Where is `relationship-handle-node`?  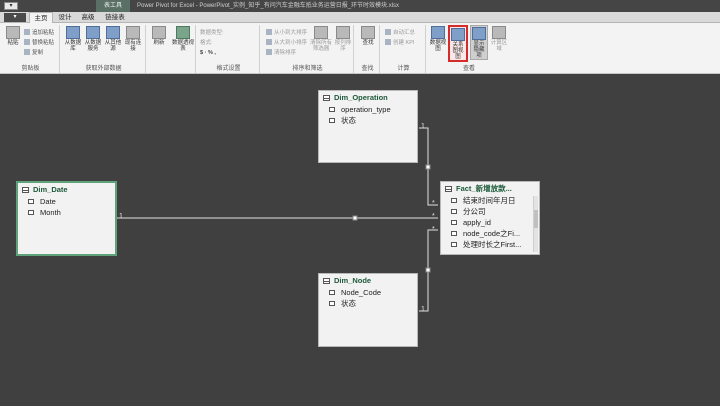
relationship-handle-node is located at coordinates (428, 270).